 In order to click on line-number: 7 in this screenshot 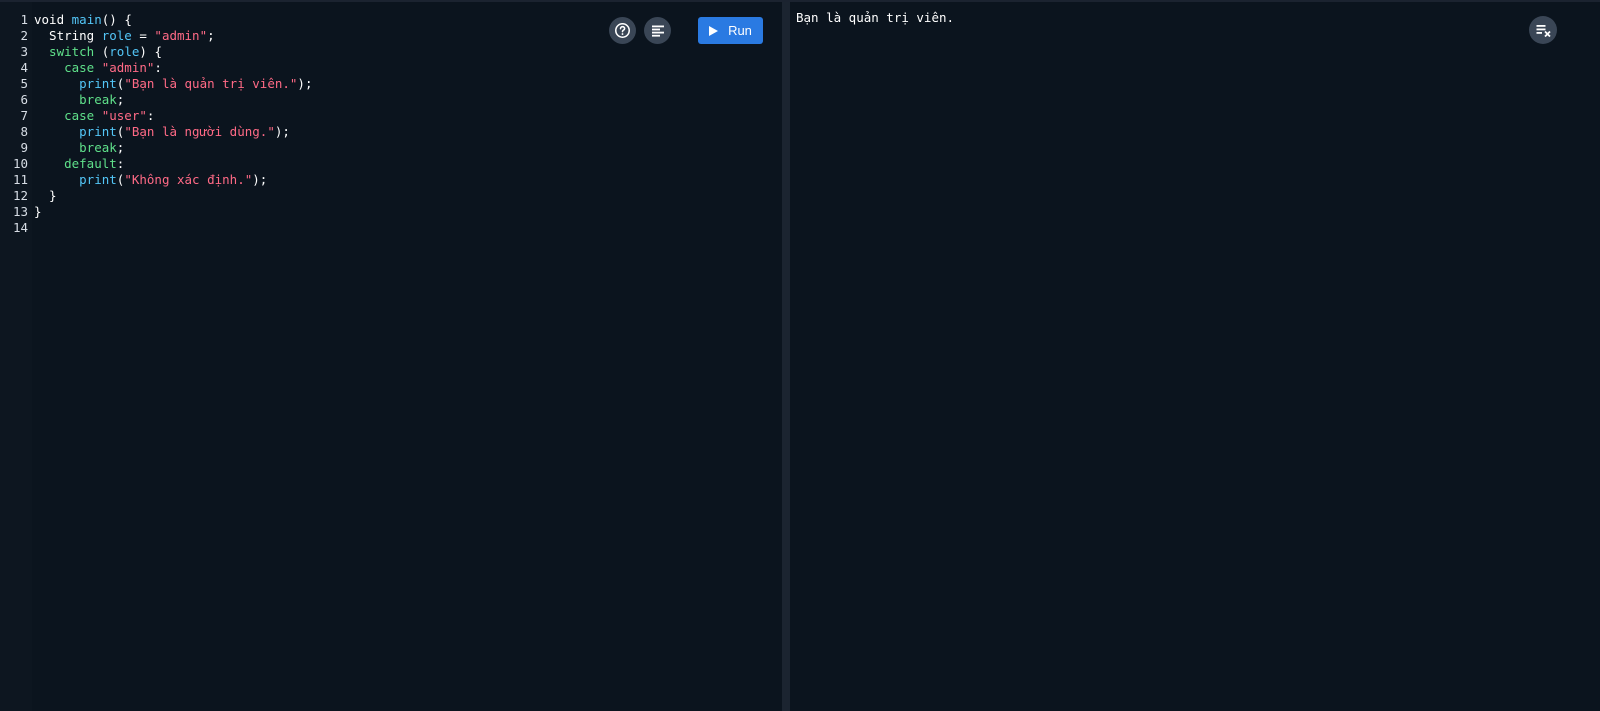, I will do `click(24, 115)`.